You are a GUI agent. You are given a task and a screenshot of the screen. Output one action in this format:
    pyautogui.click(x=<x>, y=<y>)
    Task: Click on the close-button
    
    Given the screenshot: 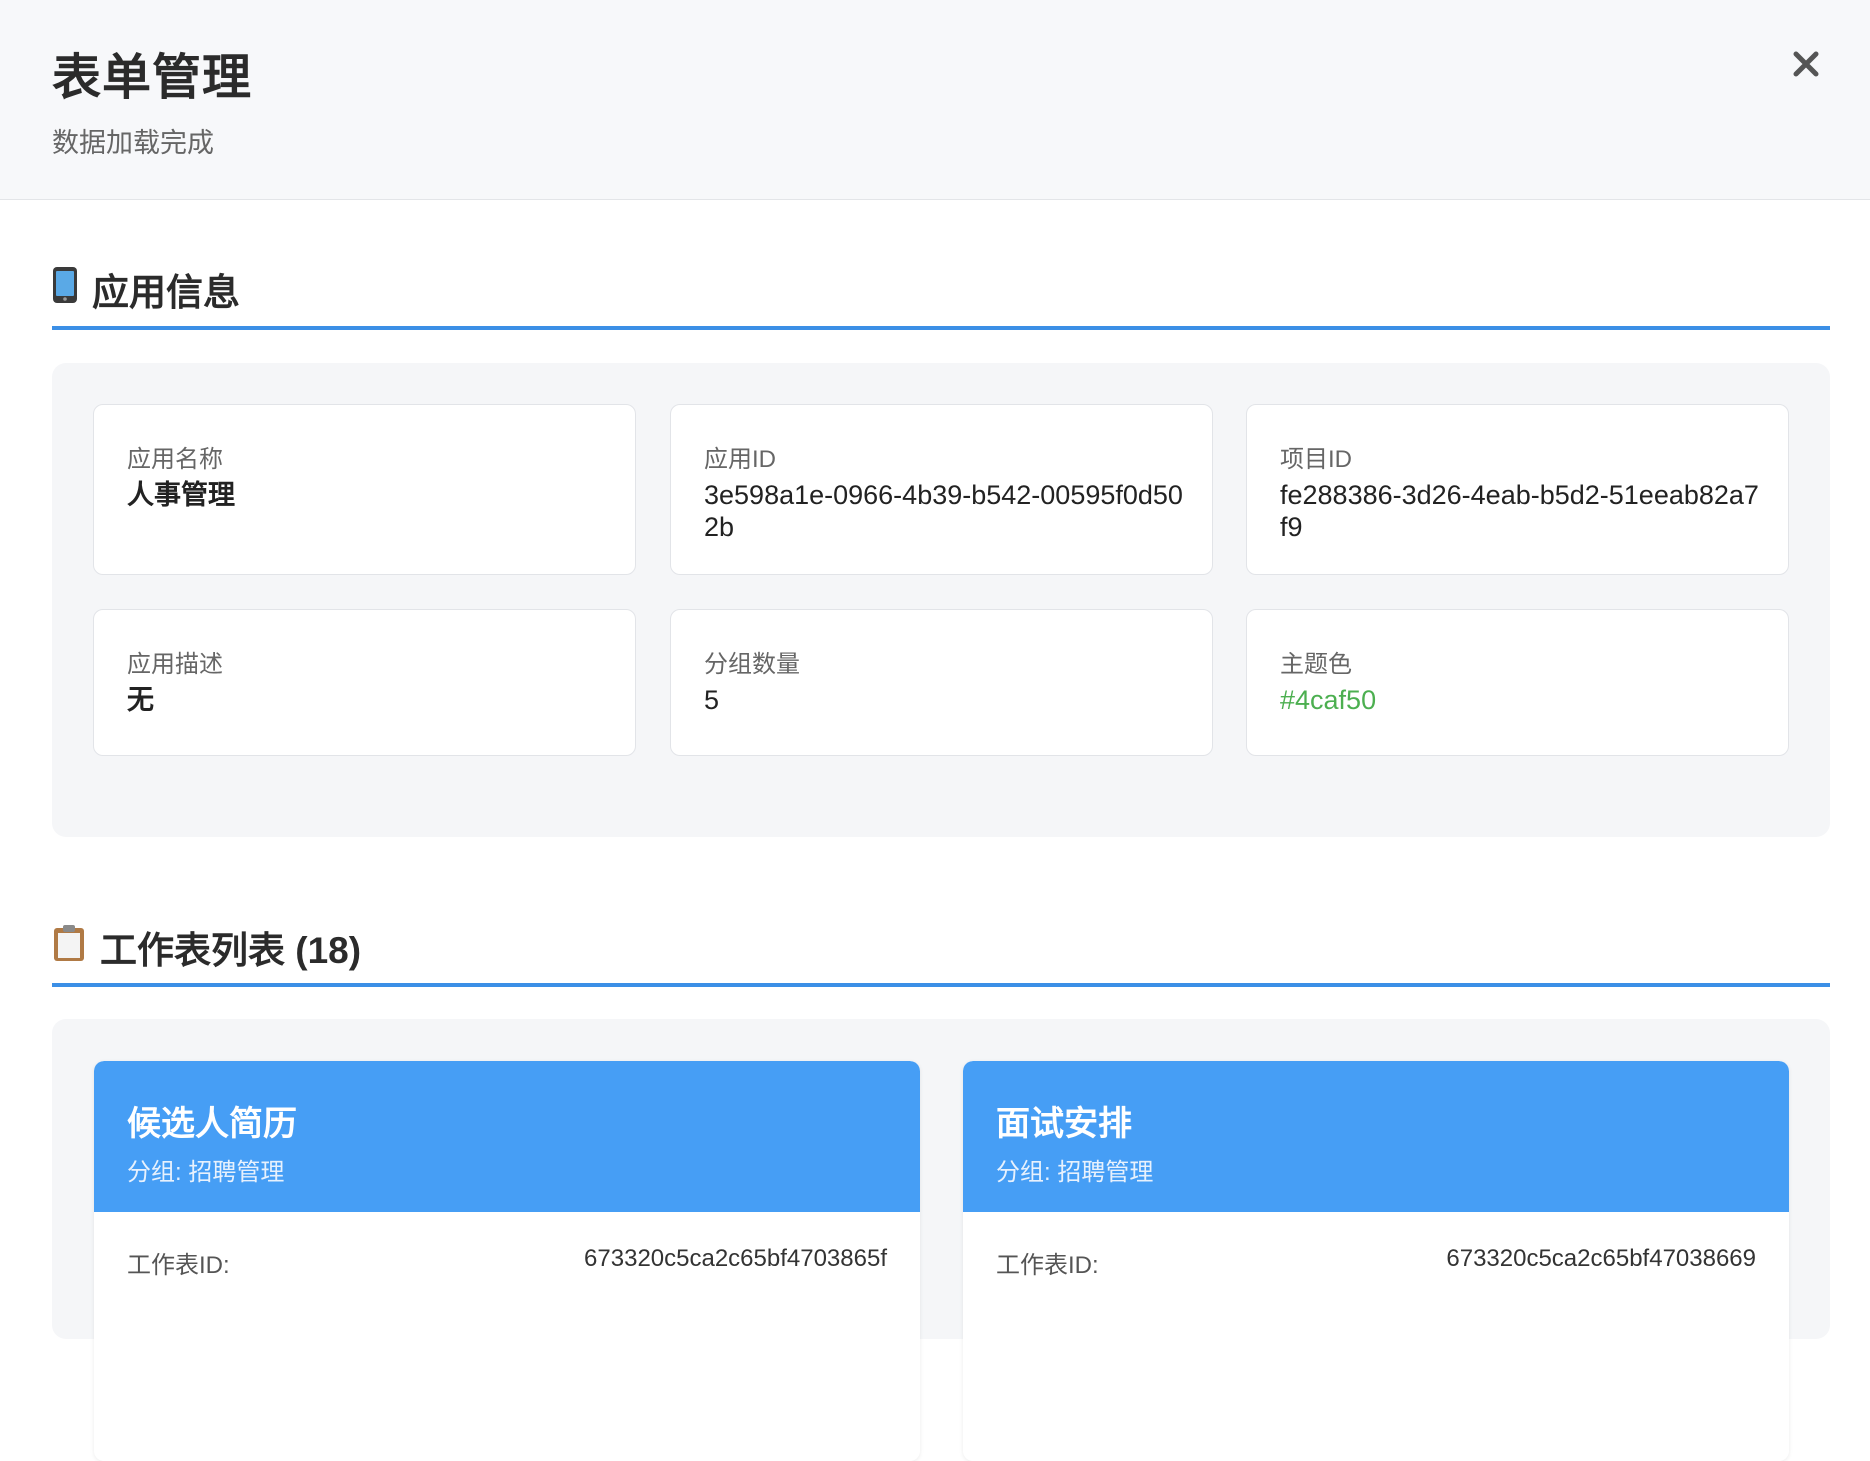 What is the action you would take?
    pyautogui.click(x=1806, y=64)
    